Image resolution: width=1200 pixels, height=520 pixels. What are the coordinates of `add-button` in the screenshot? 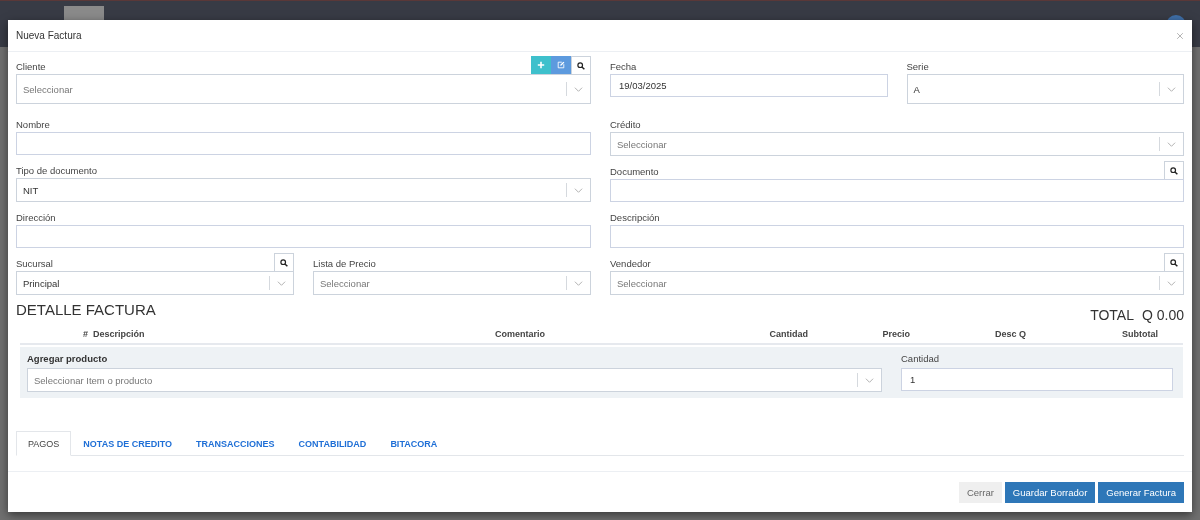 It's located at (541, 65).